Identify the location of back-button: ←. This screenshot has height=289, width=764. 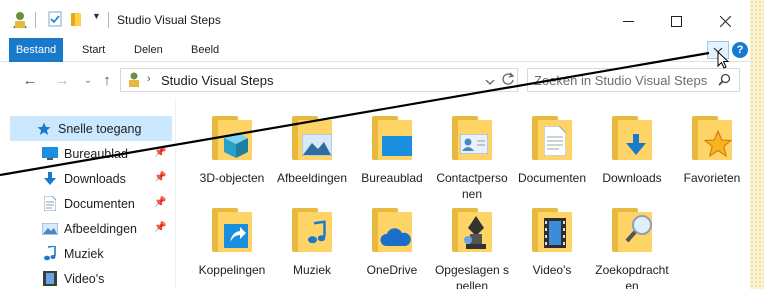
(30, 80).